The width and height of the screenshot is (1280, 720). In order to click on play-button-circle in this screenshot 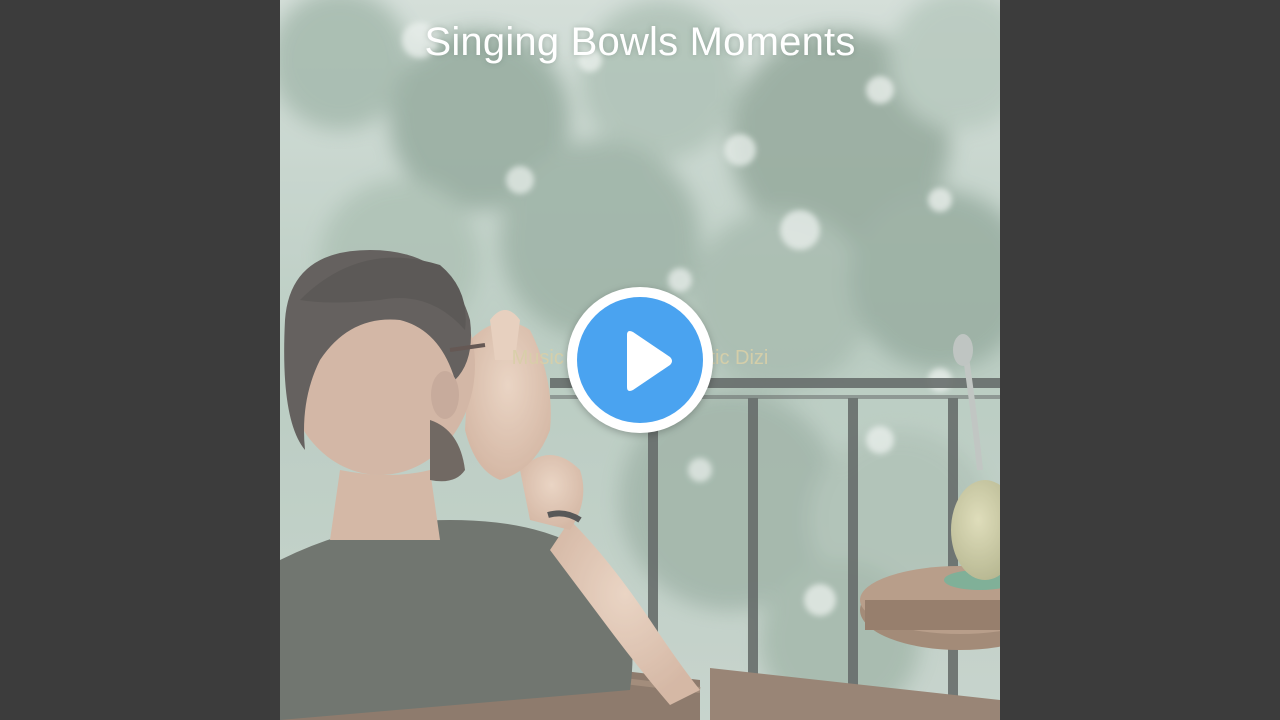, I will do `click(640, 360)`.